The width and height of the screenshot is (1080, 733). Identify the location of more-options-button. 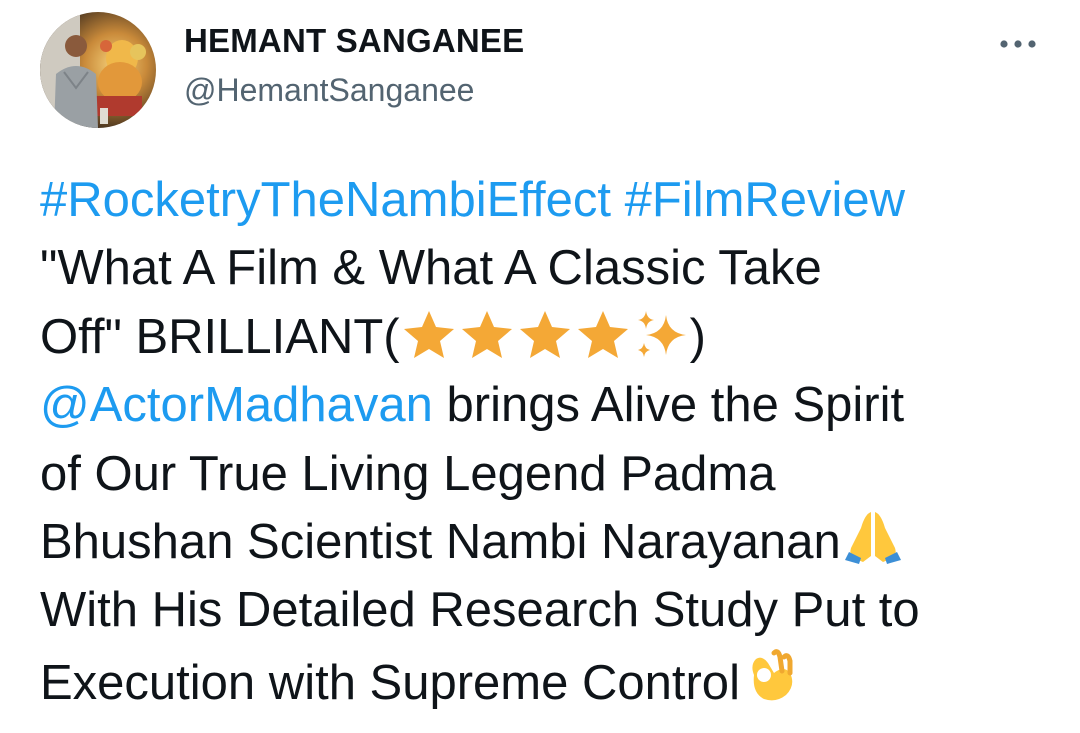
(1018, 44).